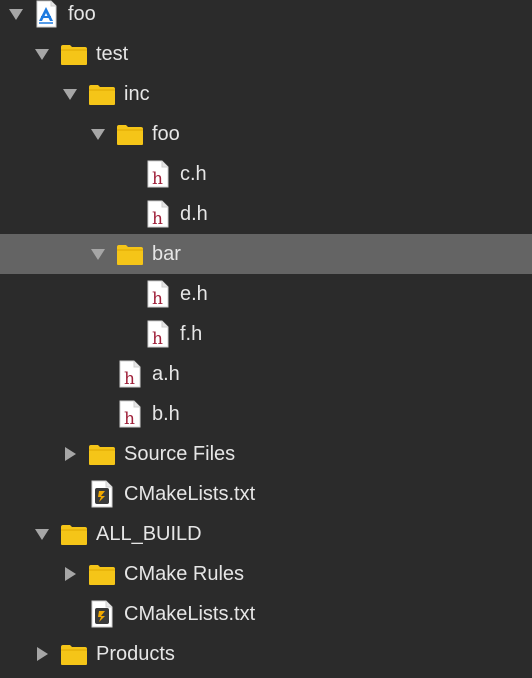 The image size is (532, 678). I want to click on xcode-project-icon, so click(46, 14).